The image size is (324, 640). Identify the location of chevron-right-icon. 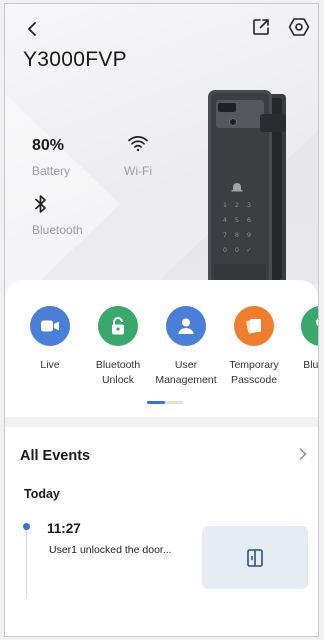
(303, 454).